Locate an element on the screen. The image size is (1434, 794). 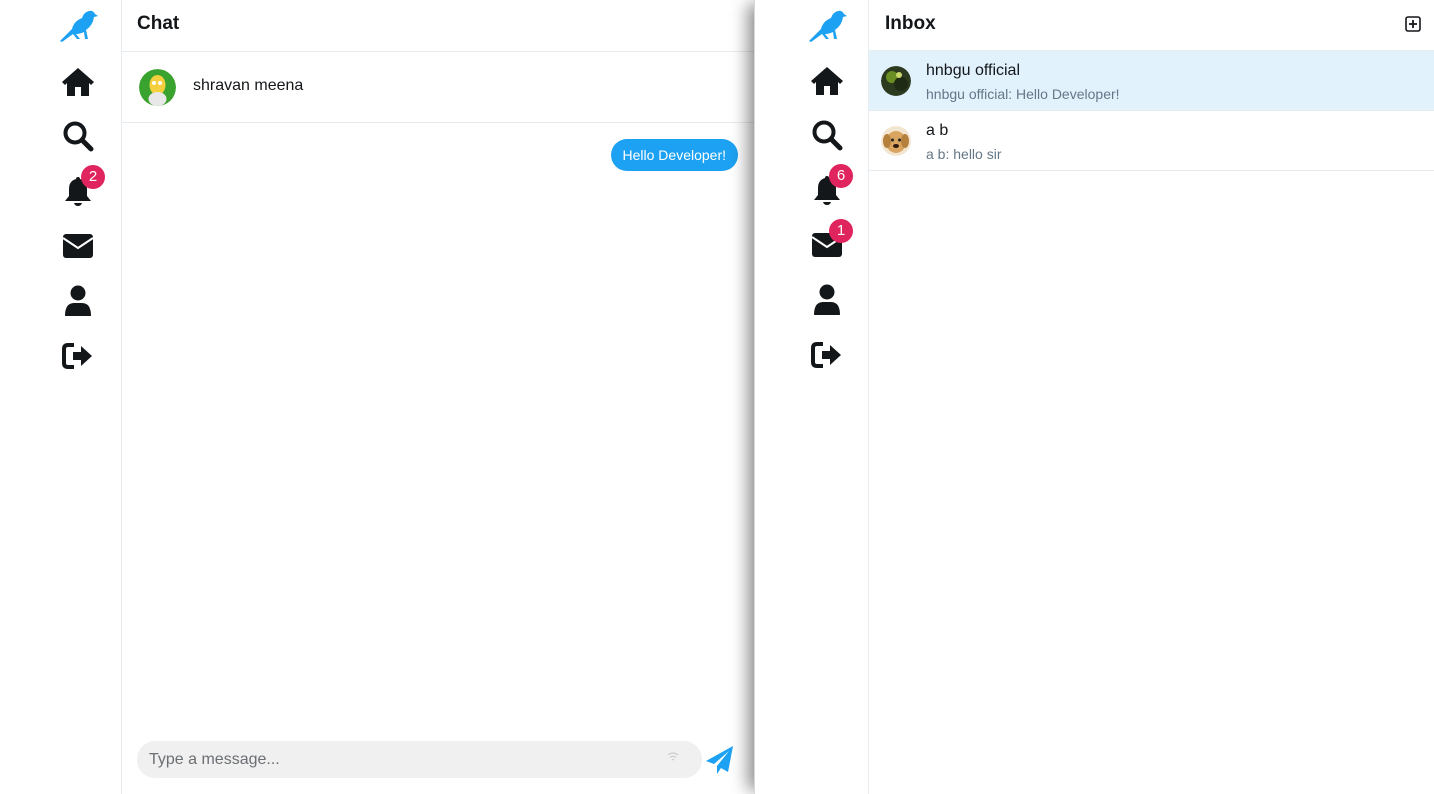
conversation-name: a b is located at coordinates (937, 130).